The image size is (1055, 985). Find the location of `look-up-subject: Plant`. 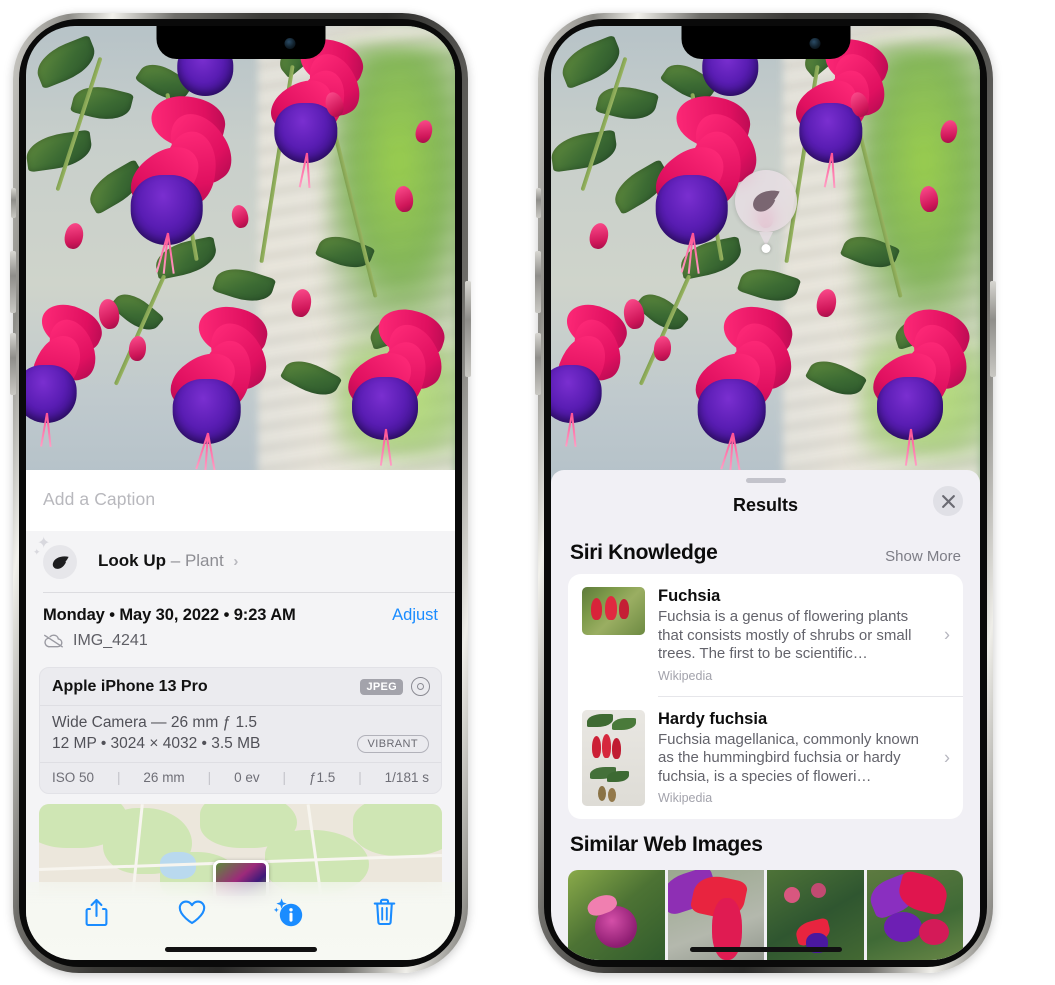

look-up-subject: Plant is located at coordinates (204, 560).